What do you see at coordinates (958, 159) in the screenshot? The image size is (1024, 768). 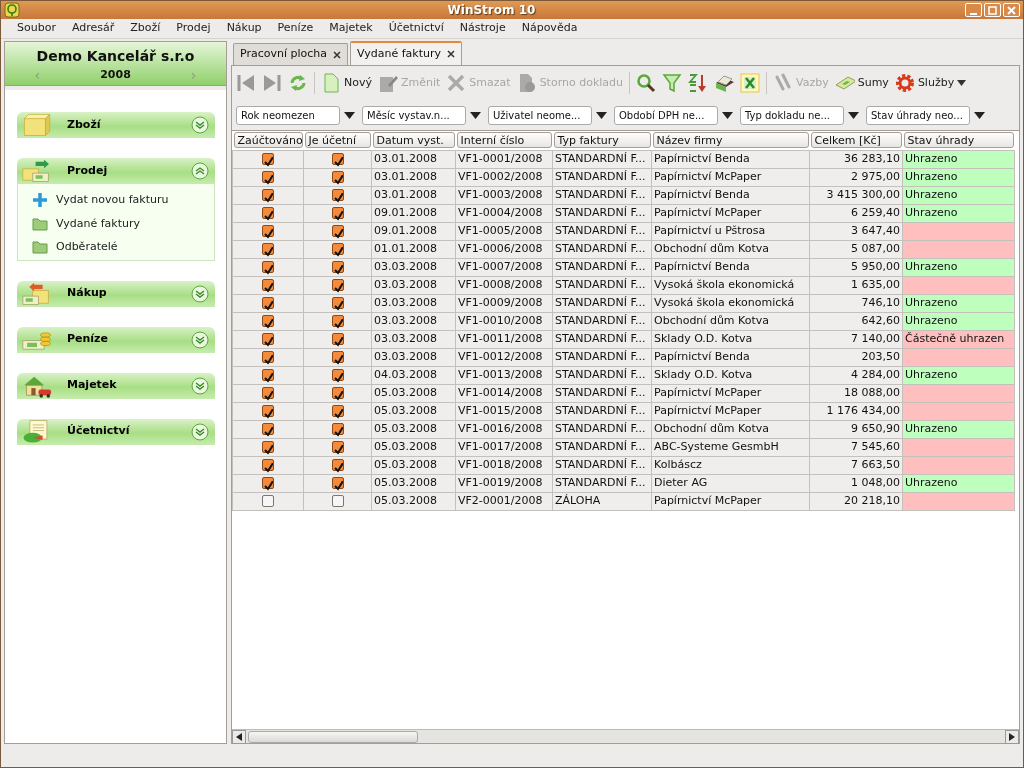 I see `status-cell: Uhrazeno` at bounding box center [958, 159].